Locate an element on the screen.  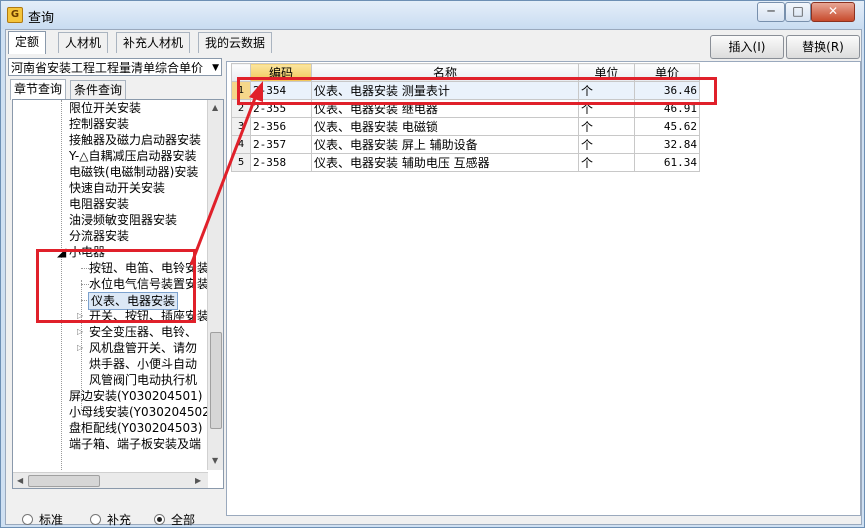
radio-label: 标准 is located at coordinates (51, 520).